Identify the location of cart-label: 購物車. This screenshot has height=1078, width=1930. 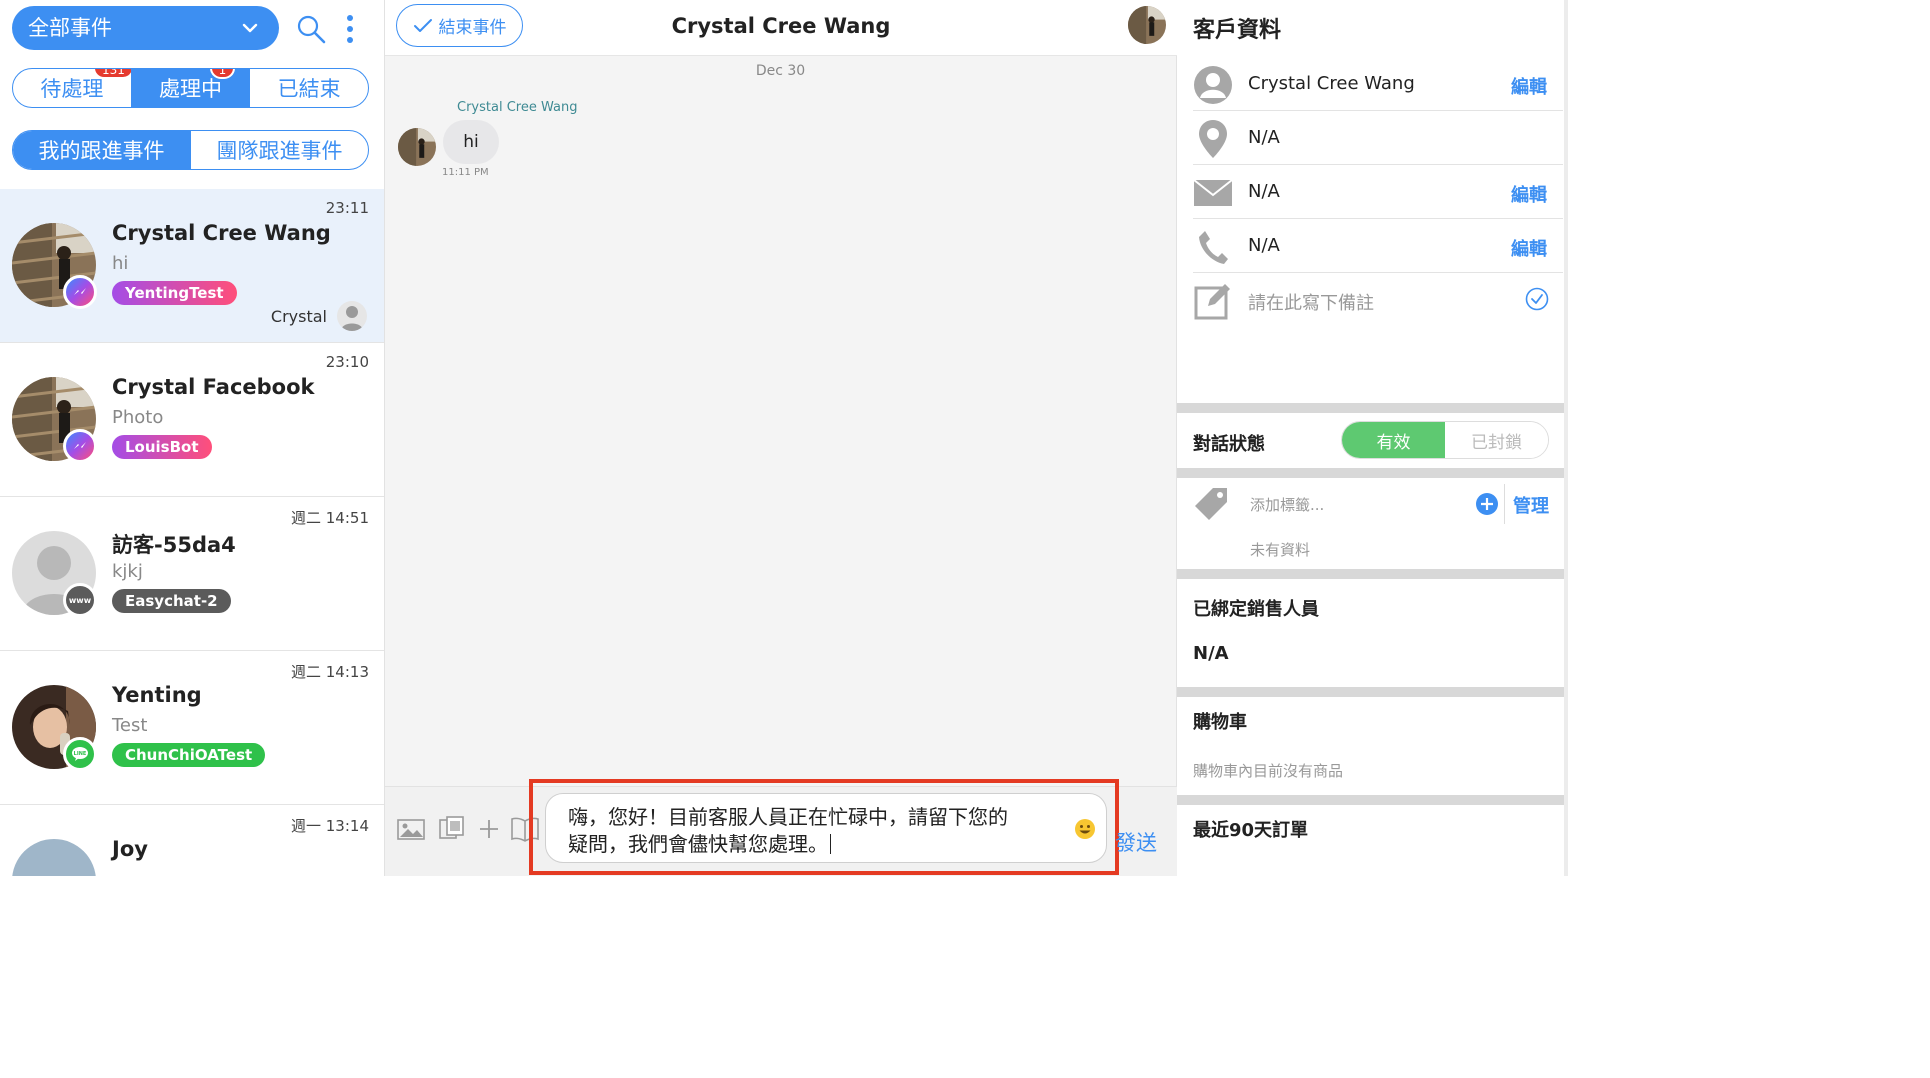
(1220, 722).